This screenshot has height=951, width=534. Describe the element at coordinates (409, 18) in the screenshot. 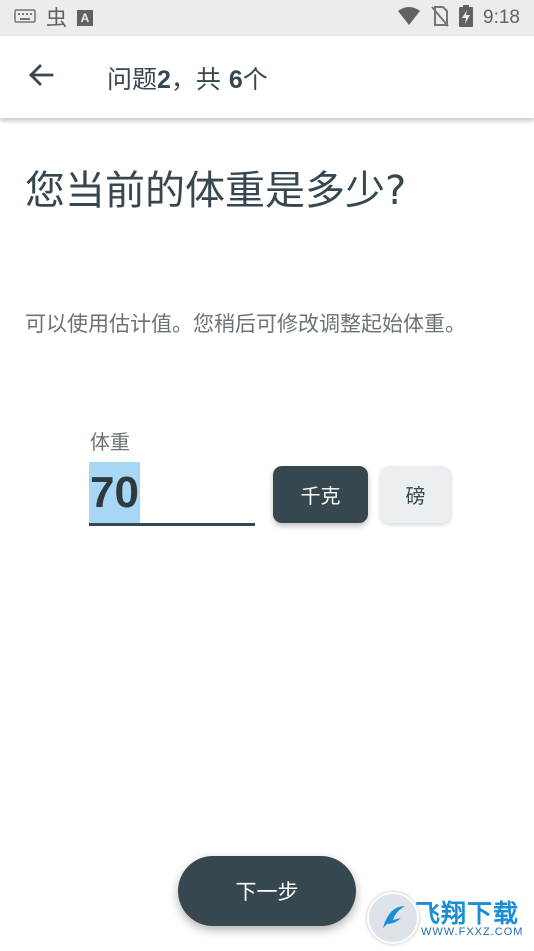

I see `wifi-icon` at that location.